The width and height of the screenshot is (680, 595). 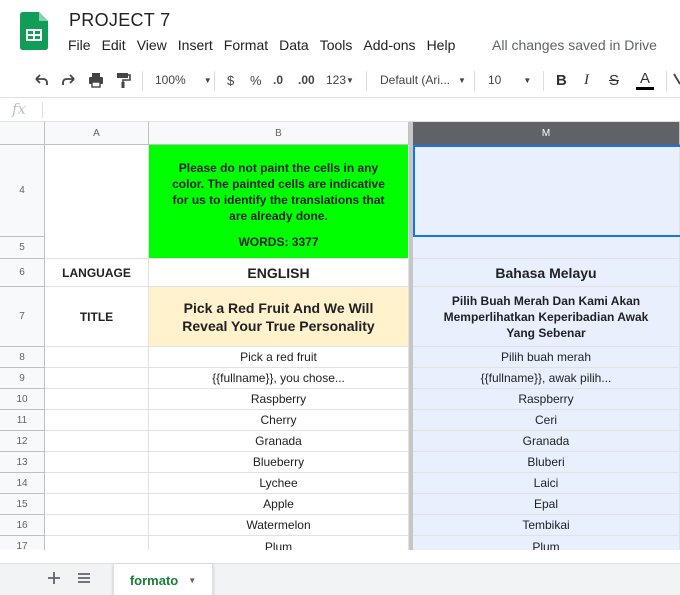 I want to click on print-icon, so click(x=96, y=80).